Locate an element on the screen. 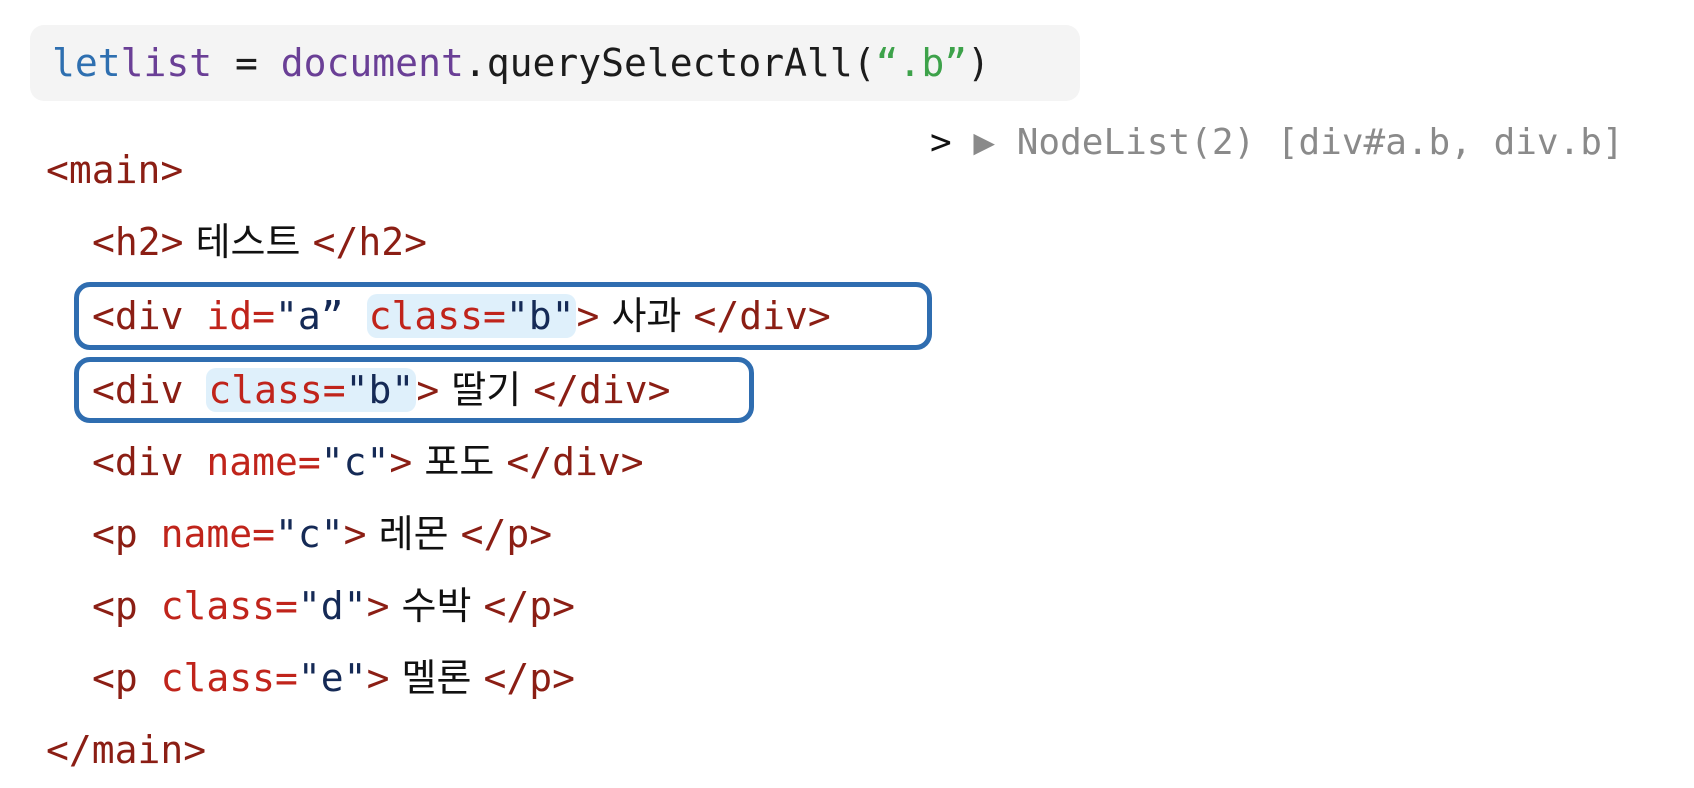  class-value: "e" is located at coordinates (332, 678).